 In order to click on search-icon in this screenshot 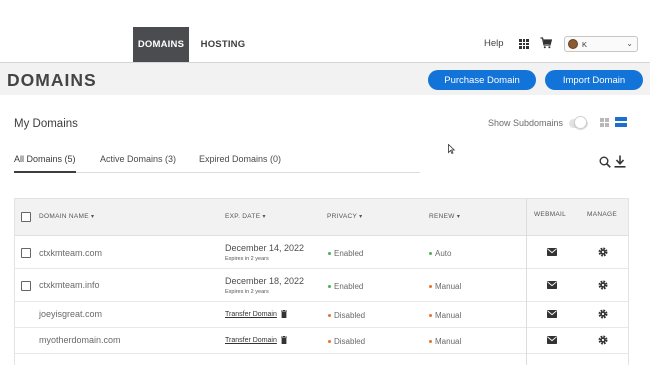, I will do `click(605, 162)`.